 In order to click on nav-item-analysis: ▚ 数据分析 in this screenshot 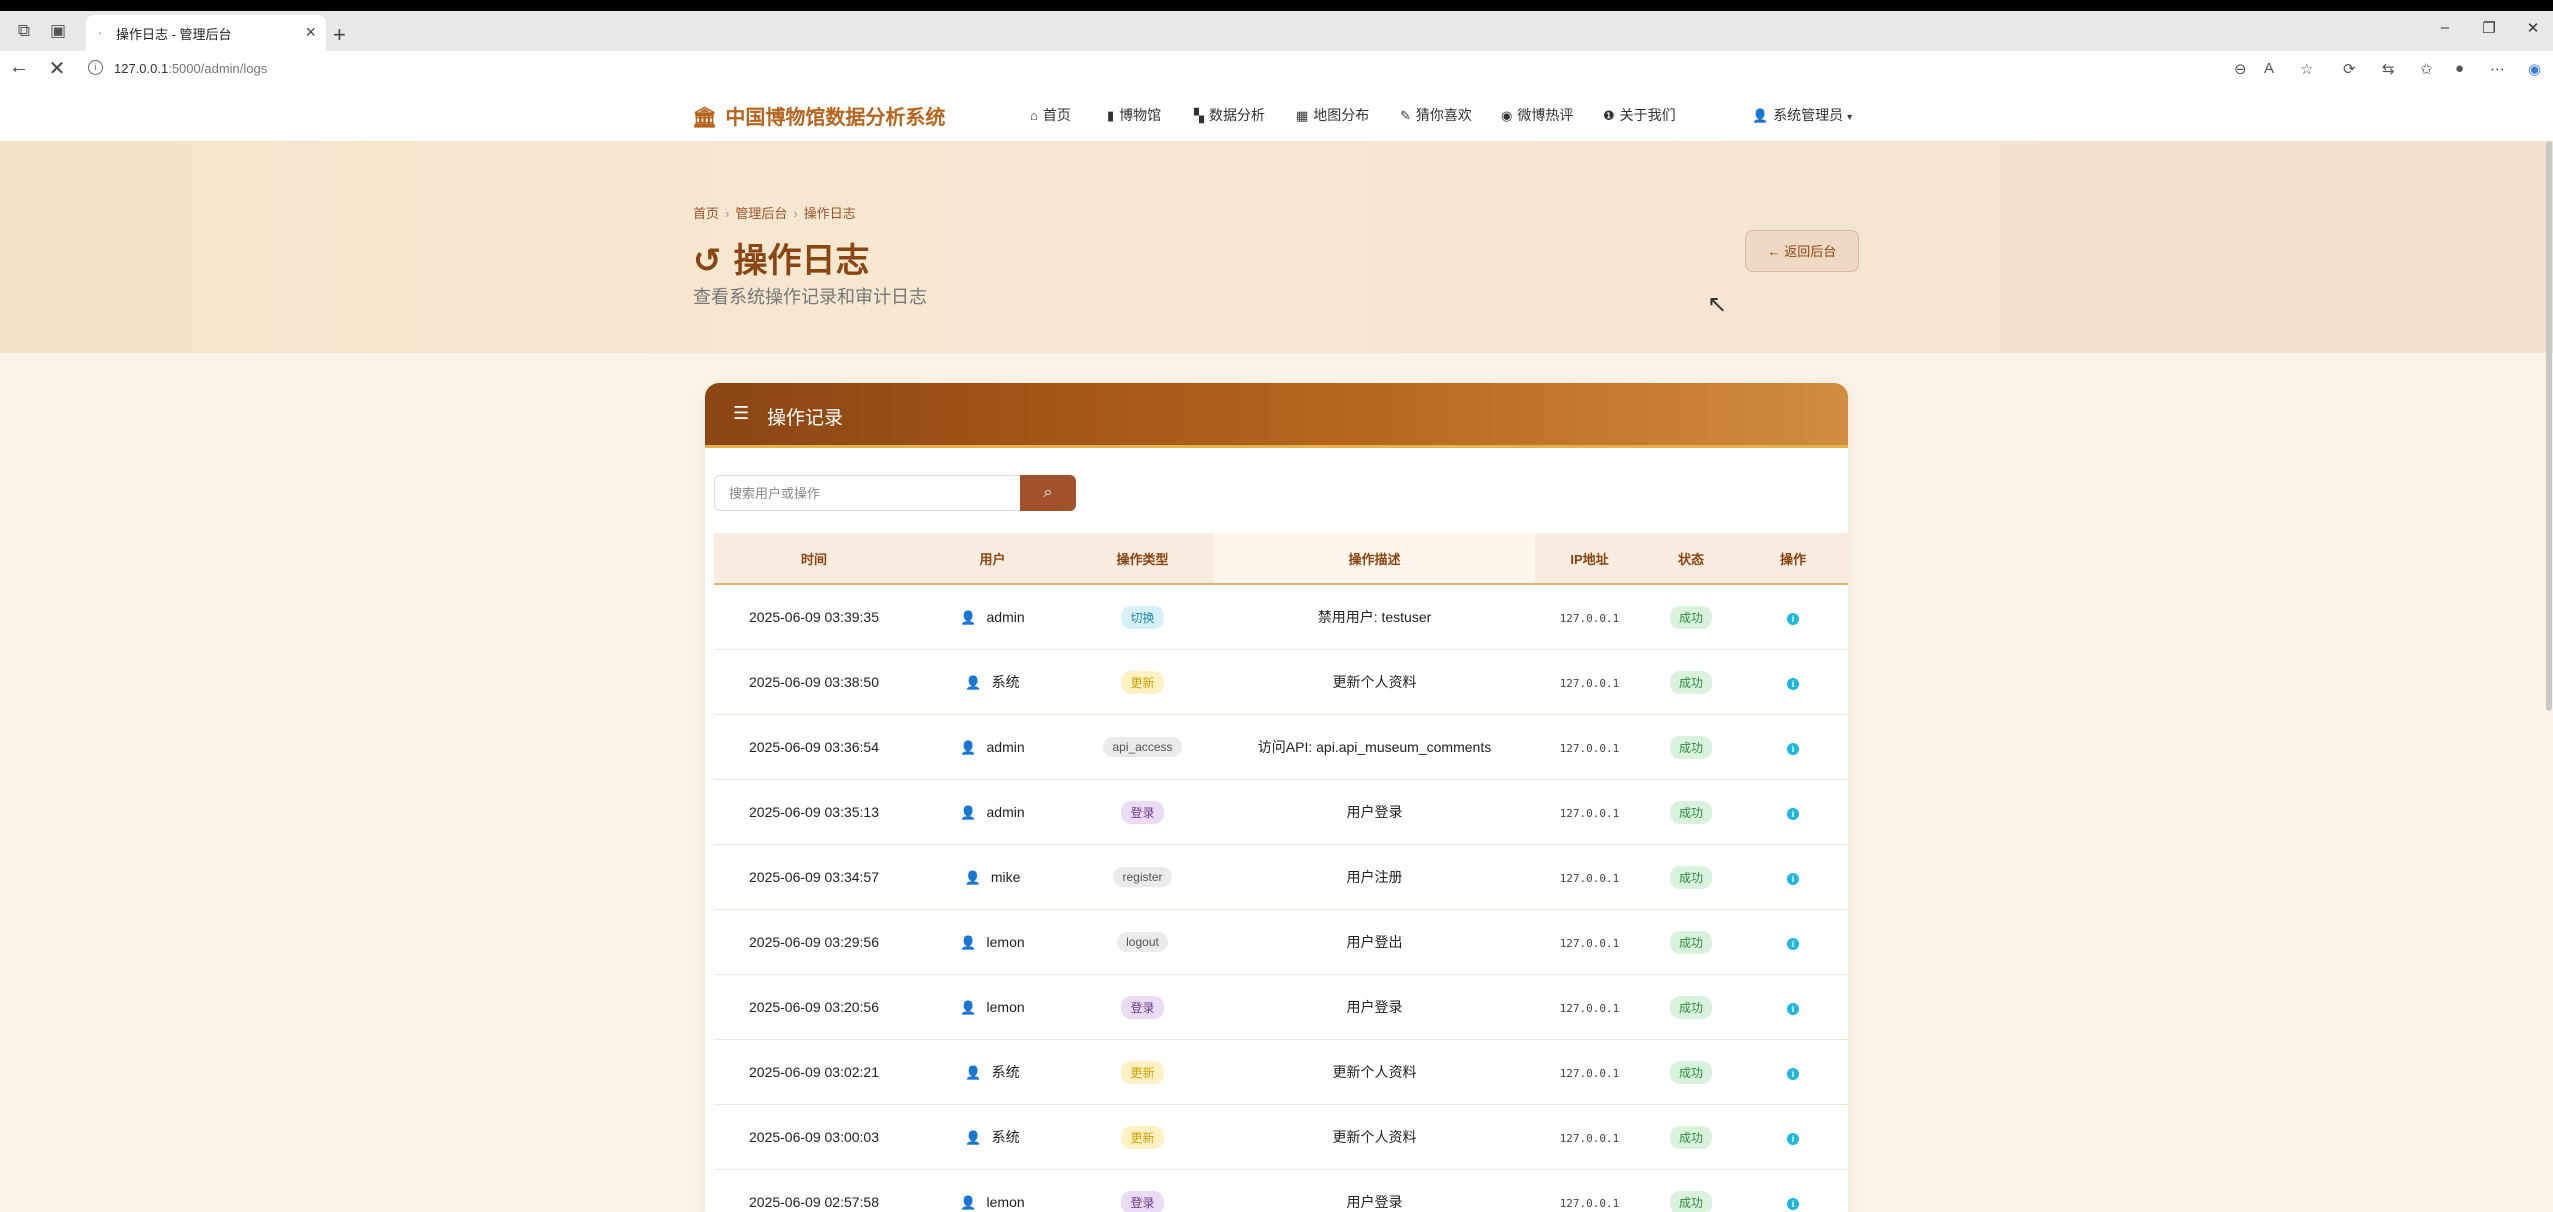, I will do `click(1229, 115)`.